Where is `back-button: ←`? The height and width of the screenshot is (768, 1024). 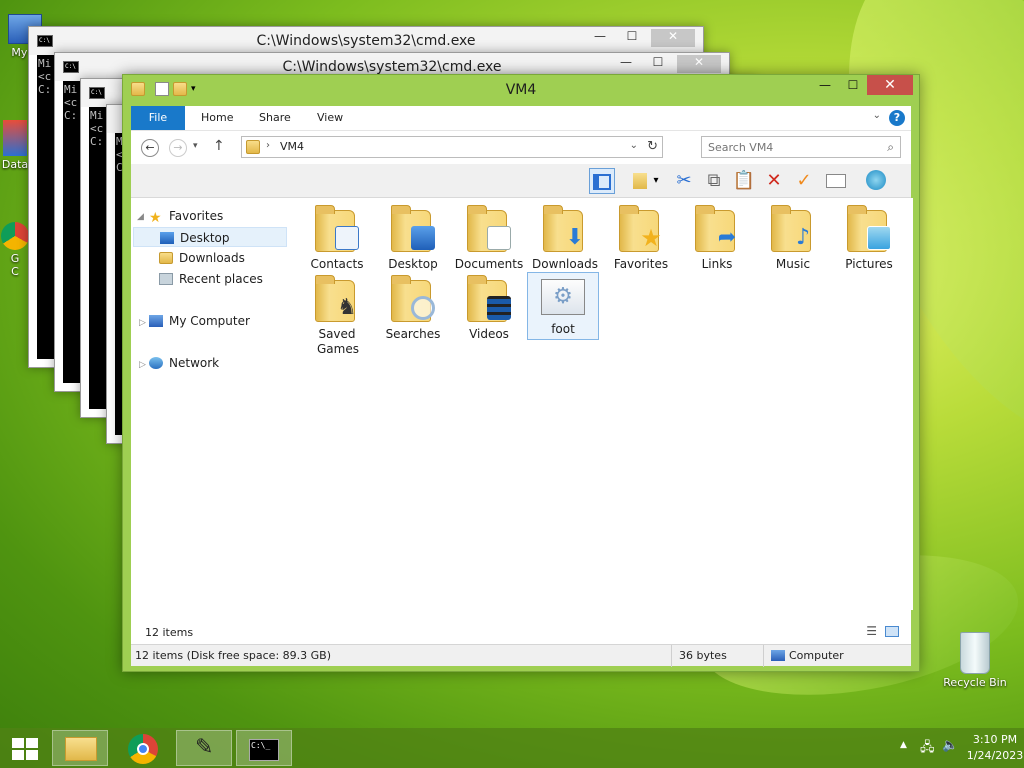
back-button: ← is located at coordinates (150, 148).